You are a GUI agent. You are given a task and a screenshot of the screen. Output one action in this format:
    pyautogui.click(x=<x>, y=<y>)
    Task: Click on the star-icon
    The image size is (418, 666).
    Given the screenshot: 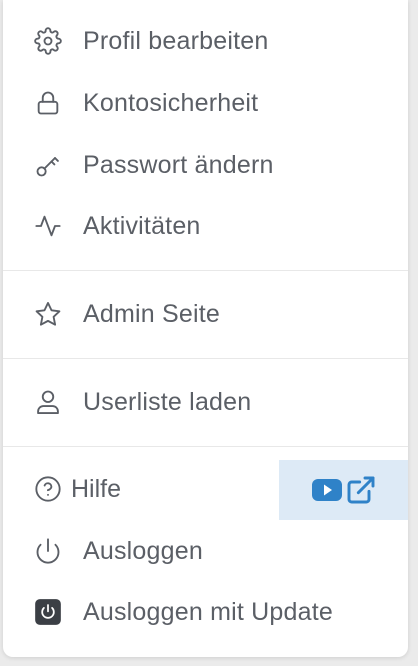 What is the action you would take?
    pyautogui.click(x=48, y=314)
    